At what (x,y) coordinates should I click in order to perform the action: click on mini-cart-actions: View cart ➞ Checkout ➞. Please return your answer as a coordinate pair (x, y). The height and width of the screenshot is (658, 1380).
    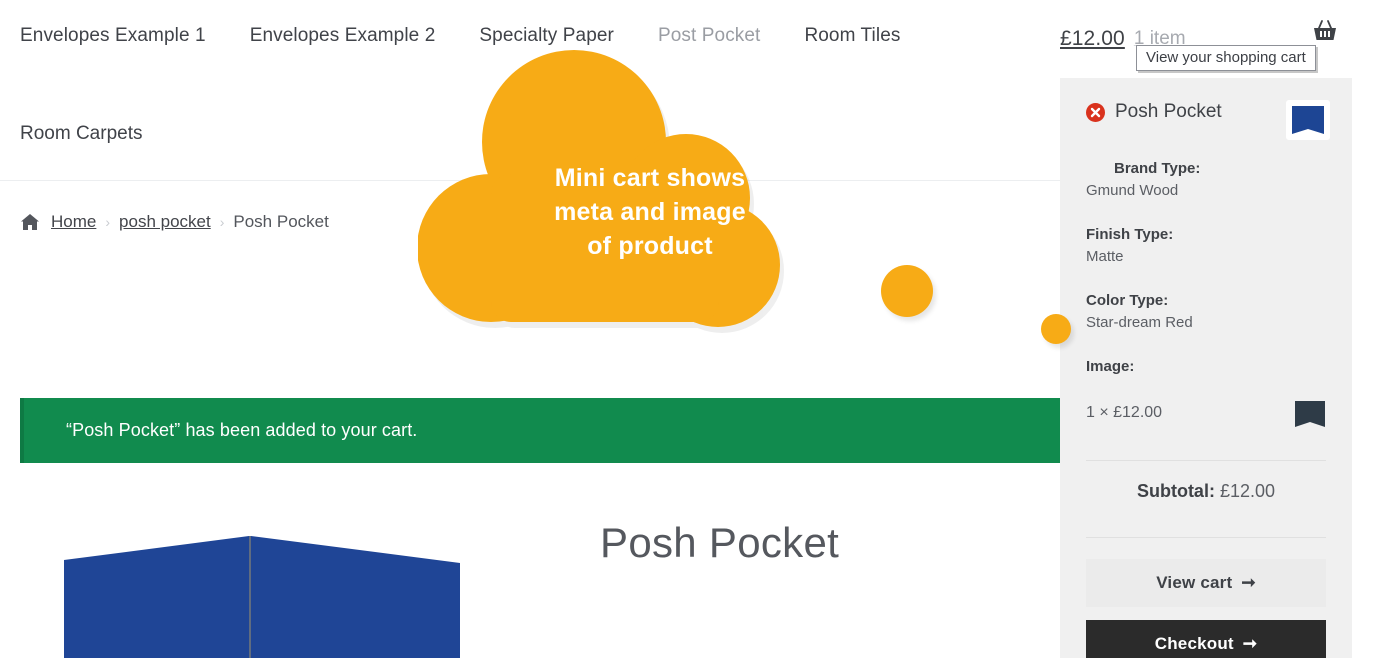
    Looking at the image, I should click on (1206, 598).